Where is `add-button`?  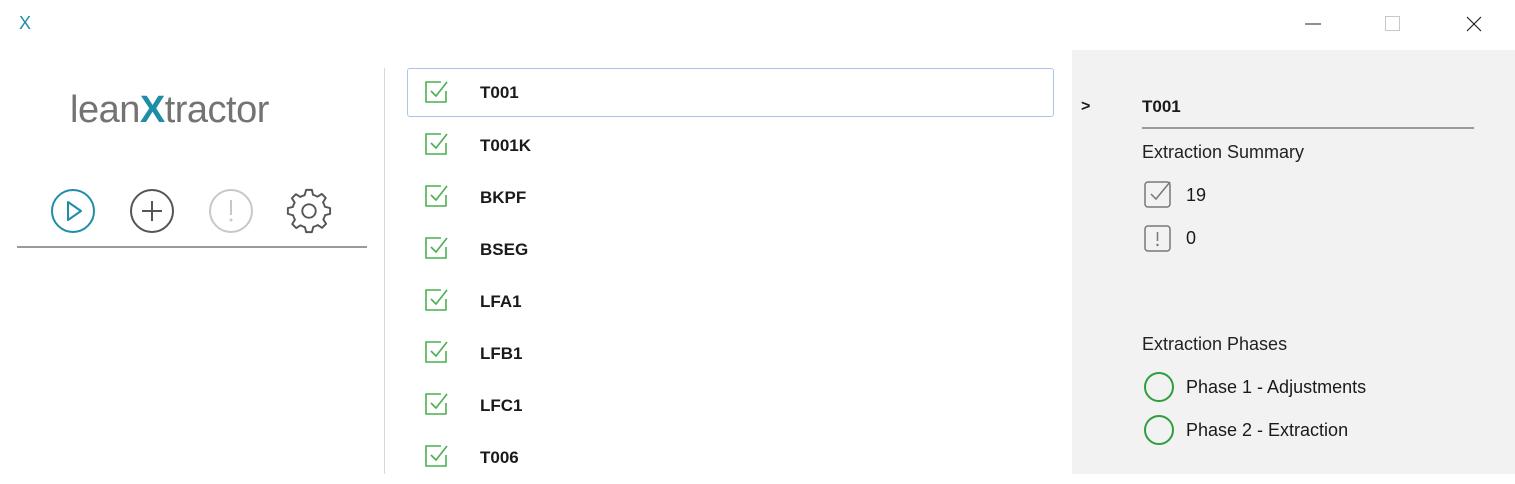
add-button is located at coordinates (152, 211).